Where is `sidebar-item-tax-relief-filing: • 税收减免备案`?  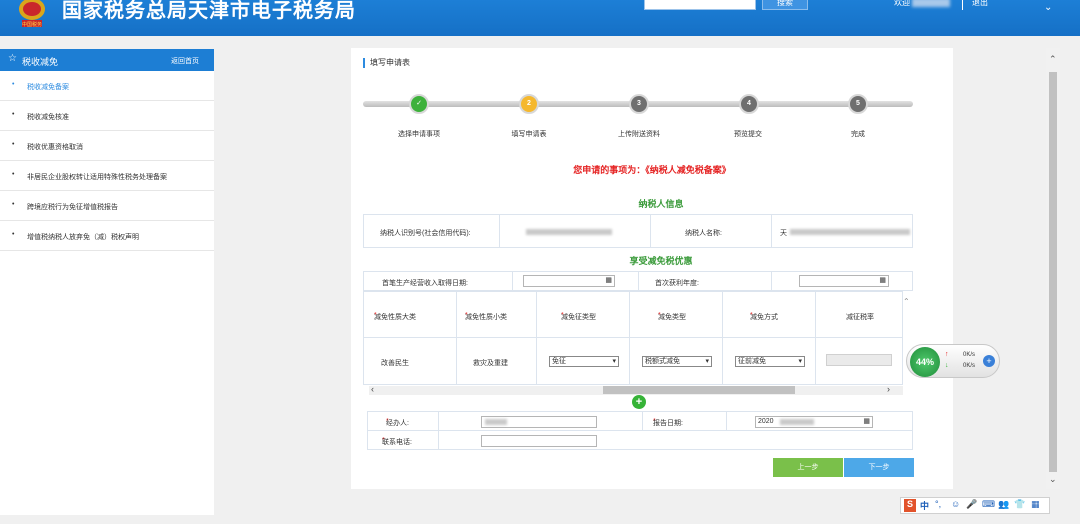
sidebar-item-tax-relief-filing: • 税收减免备案 is located at coordinates (107, 86).